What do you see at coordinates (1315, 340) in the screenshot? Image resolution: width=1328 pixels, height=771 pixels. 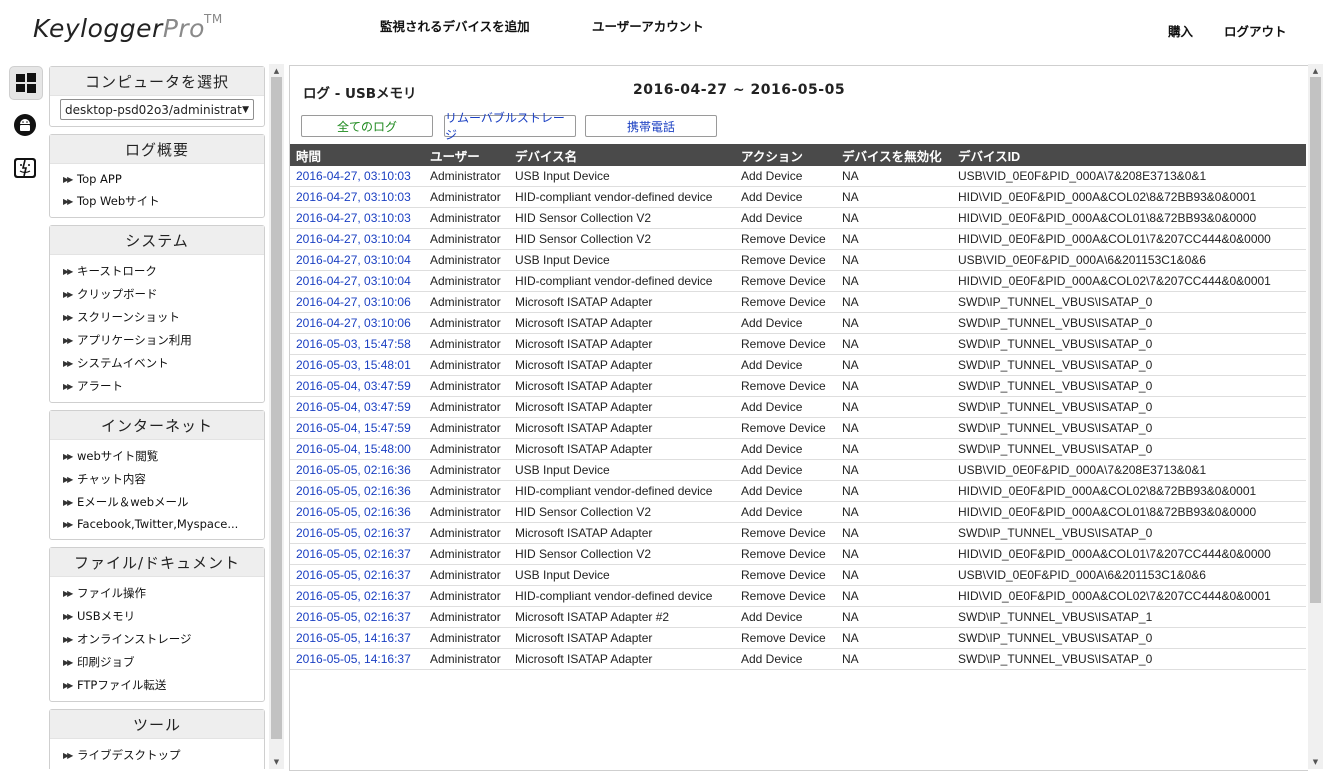 I see `main-scroll-thumb` at bounding box center [1315, 340].